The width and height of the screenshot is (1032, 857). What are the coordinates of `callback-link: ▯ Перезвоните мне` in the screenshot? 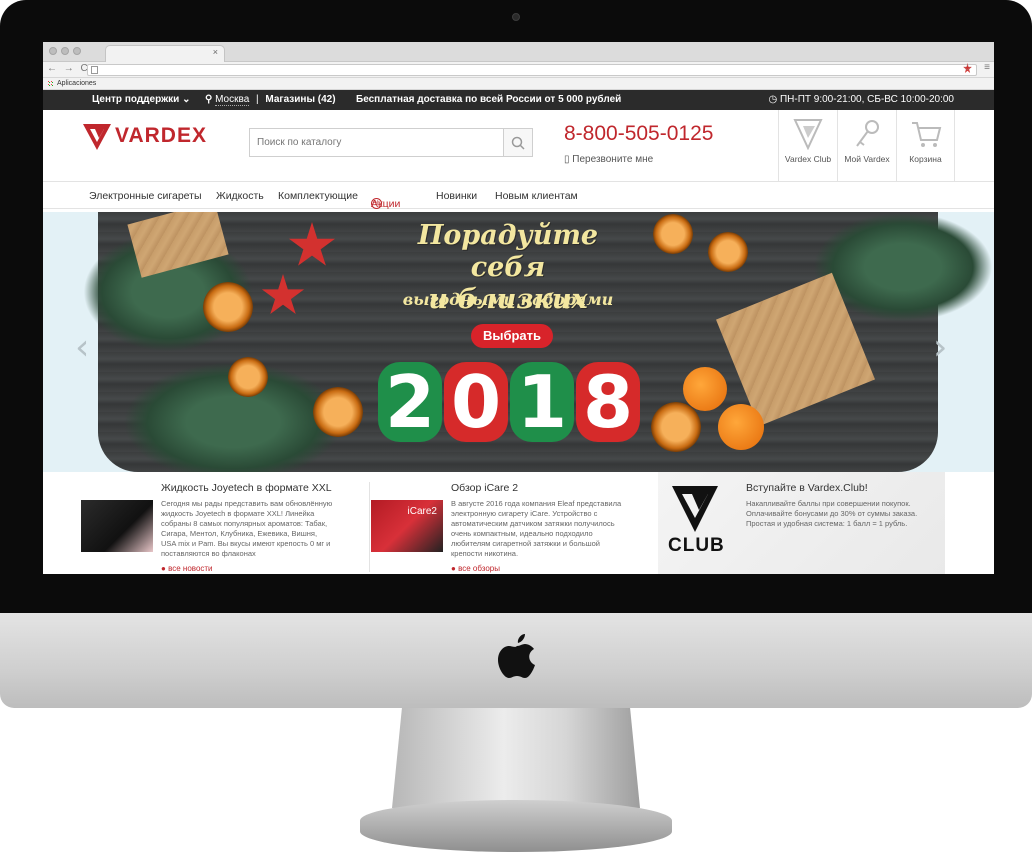 It's located at (608, 159).